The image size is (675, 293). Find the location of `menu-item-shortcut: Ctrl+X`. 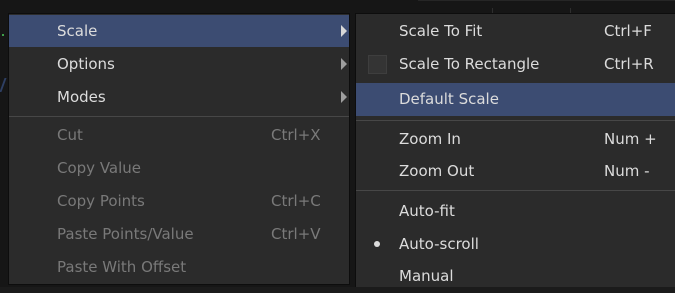

menu-item-shortcut: Ctrl+X is located at coordinates (296, 135).